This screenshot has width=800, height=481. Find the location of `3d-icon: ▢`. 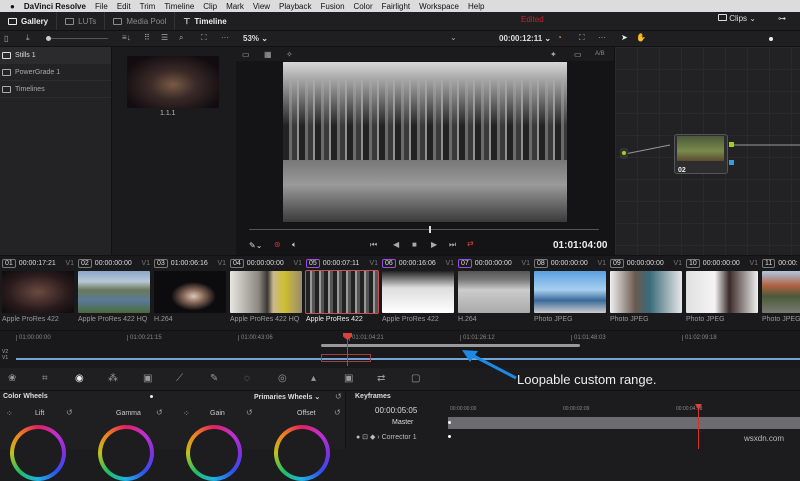

3d-icon: ▢ is located at coordinates (415, 378).